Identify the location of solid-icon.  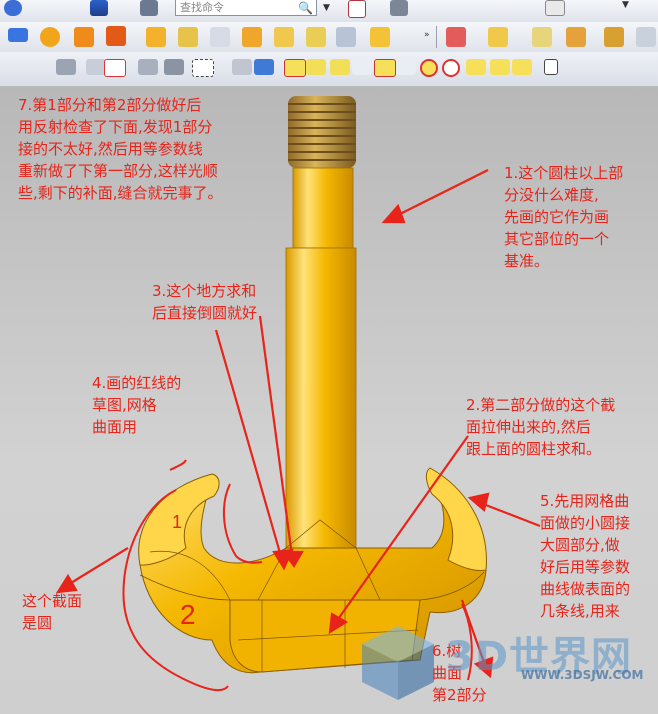
(242, 67).